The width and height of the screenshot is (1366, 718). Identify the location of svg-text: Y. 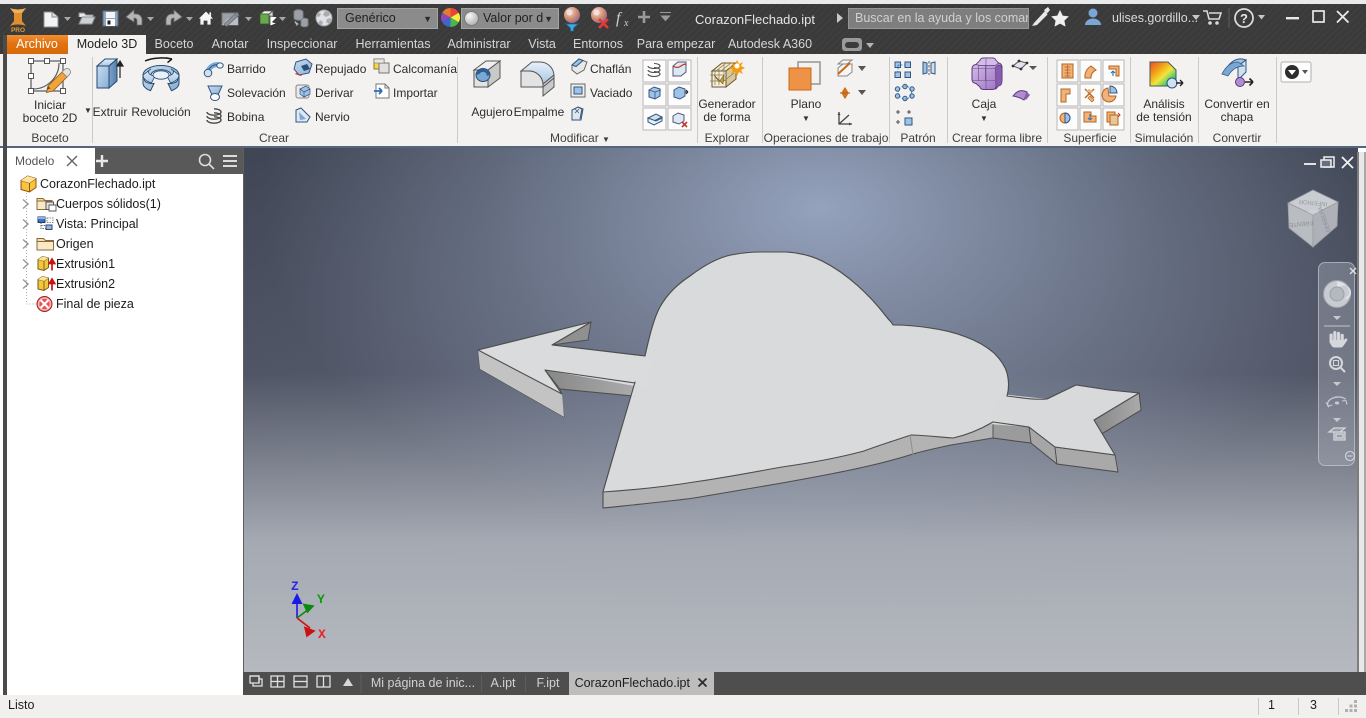
(321, 599).